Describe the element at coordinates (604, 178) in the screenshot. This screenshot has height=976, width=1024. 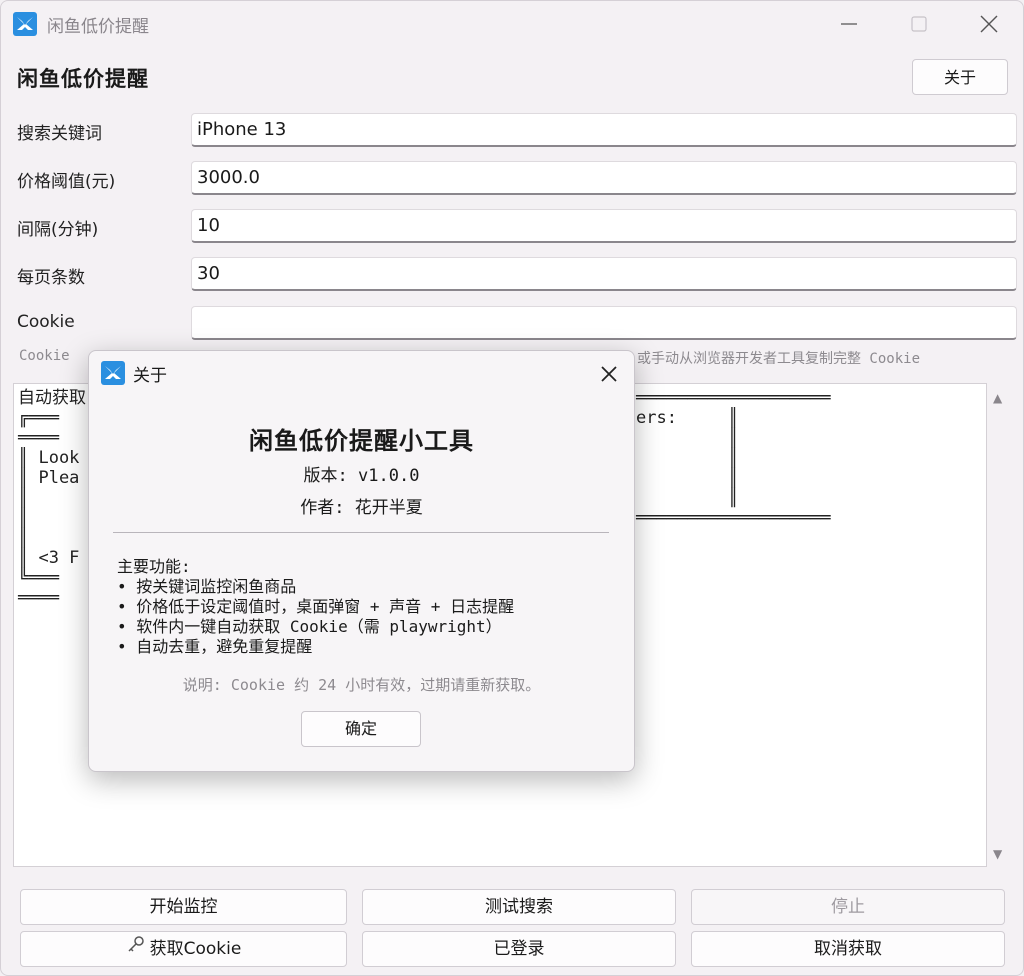
I see `threshold-input: 3000.0` at that location.